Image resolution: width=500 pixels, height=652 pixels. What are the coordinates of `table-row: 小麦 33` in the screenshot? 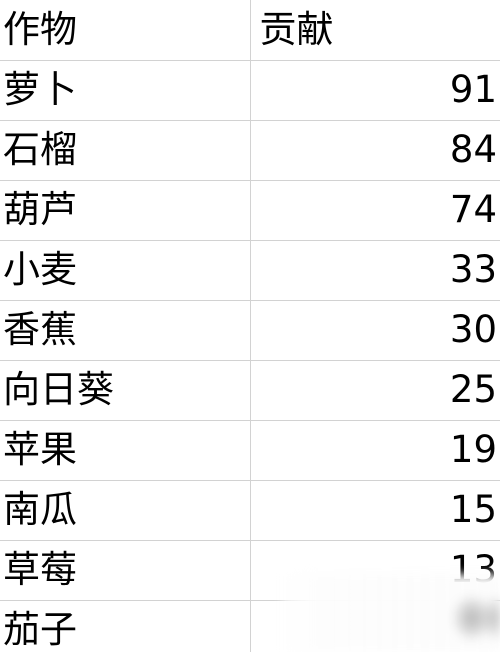 It's located at (250, 270).